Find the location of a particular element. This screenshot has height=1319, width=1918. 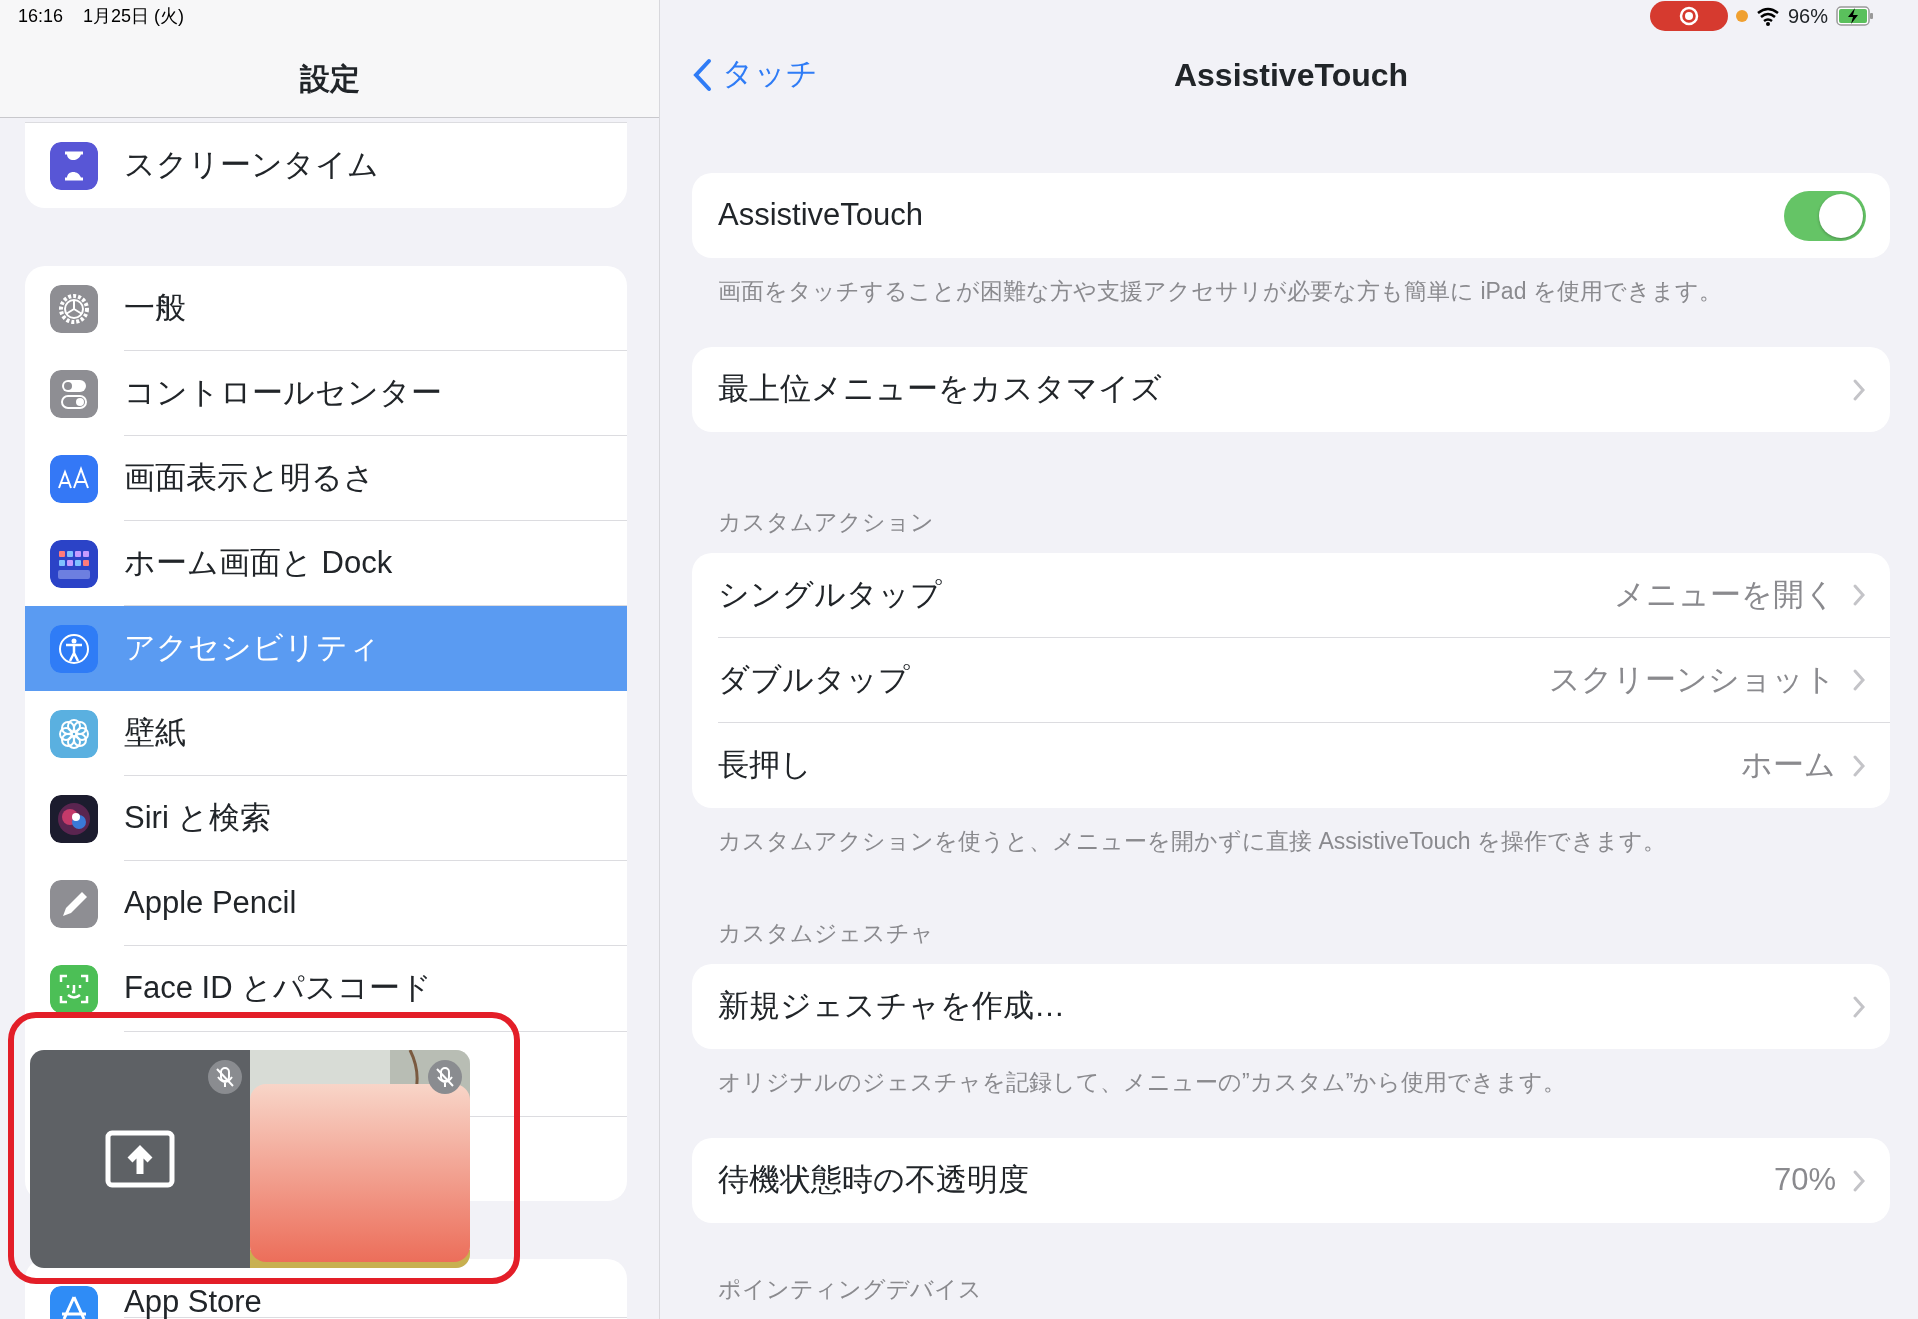

gear-icon is located at coordinates (74, 308).